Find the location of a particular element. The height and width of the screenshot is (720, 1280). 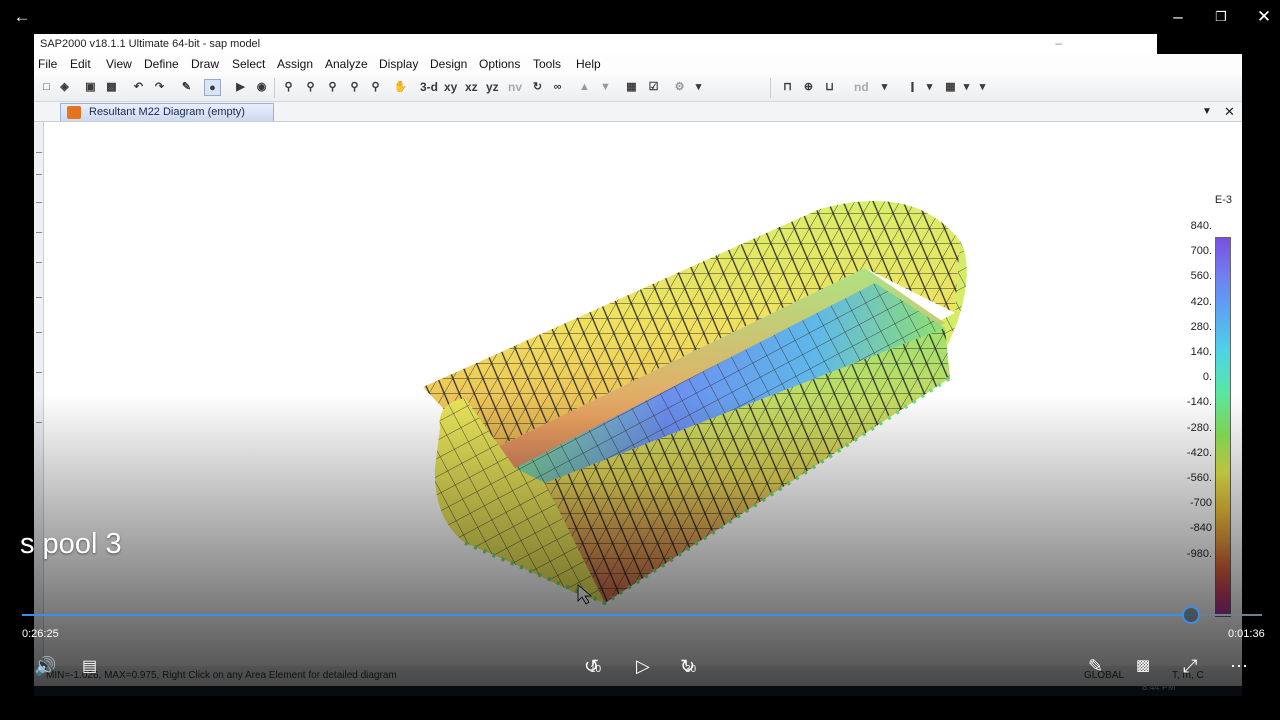

legend-value: -840 is located at coordinates (1200, 528).